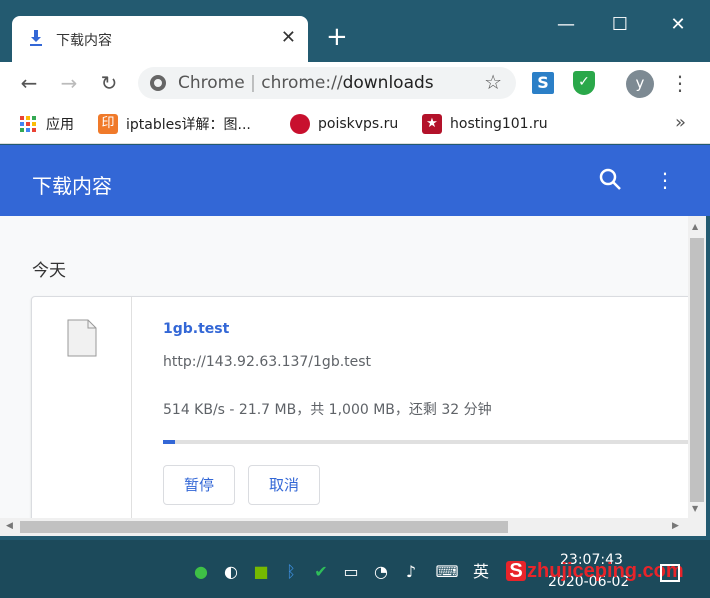 This screenshot has width=710, height=598. I want to click on horizontal-scrollbar: ◀ ▶, so click(353, 527).